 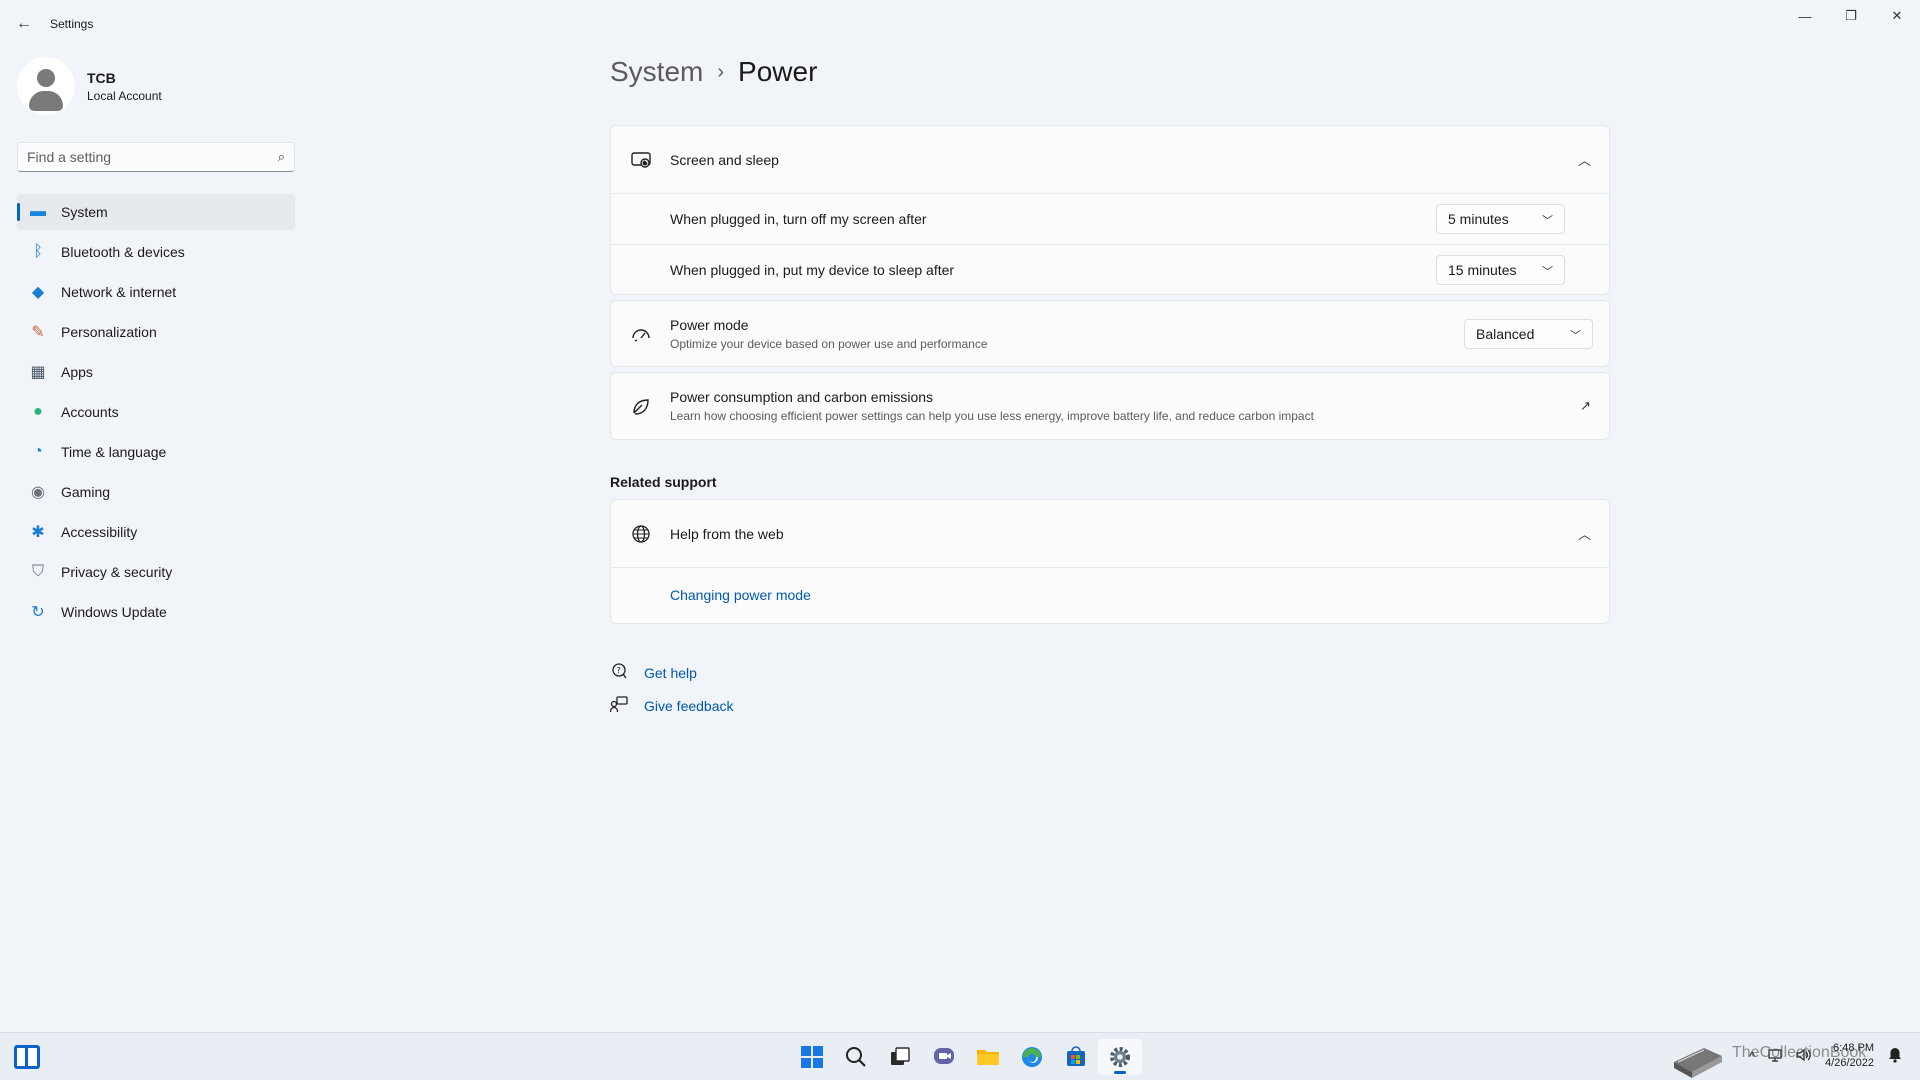 I want to click on power-mode-title: Power mode, so click(x=709, y=324).